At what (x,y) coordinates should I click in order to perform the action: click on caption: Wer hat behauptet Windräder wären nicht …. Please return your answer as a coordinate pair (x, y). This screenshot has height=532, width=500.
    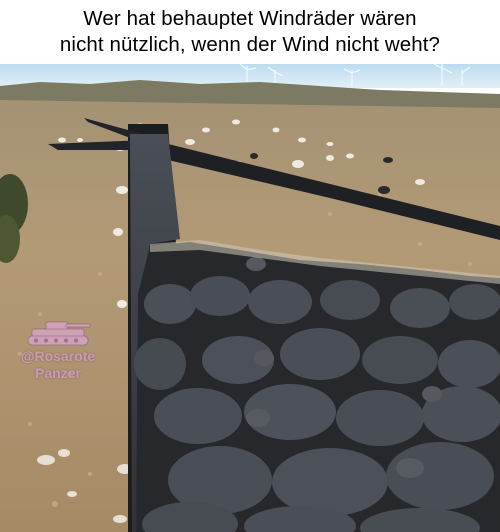
    Looking at the image, I should click on (250, 32).